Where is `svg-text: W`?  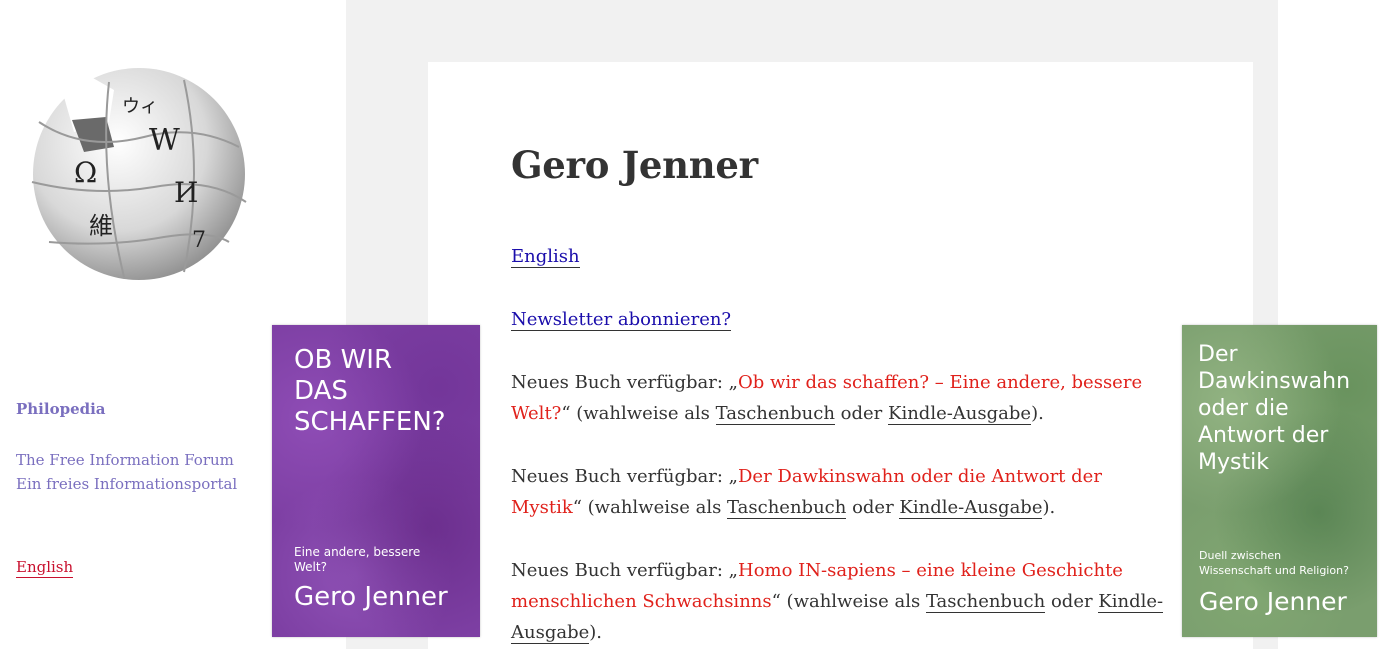 svg-text: W is located at coordinates (164, 140).